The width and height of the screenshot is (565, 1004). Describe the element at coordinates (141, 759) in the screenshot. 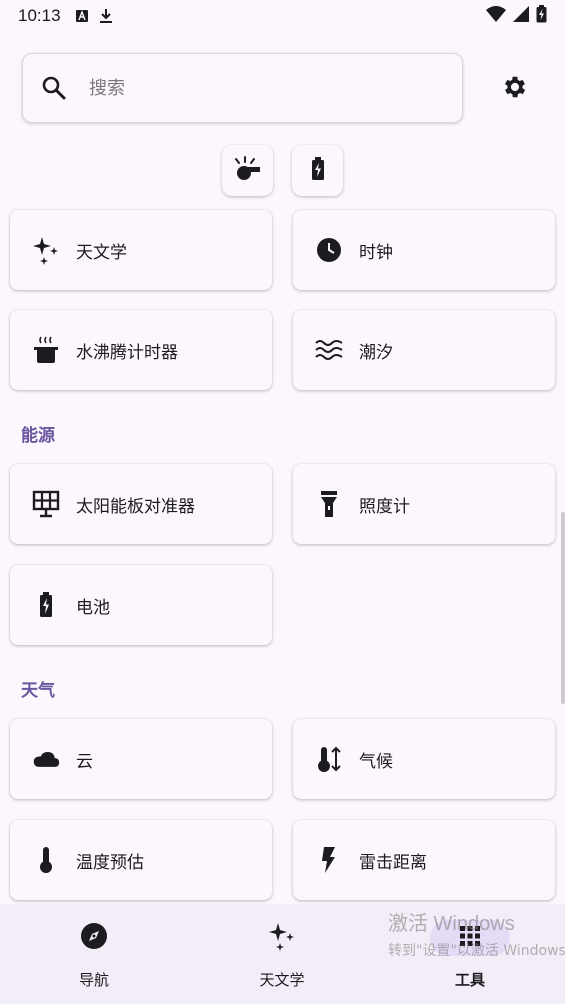

I see `tool-card-clouds: 云` at that location.